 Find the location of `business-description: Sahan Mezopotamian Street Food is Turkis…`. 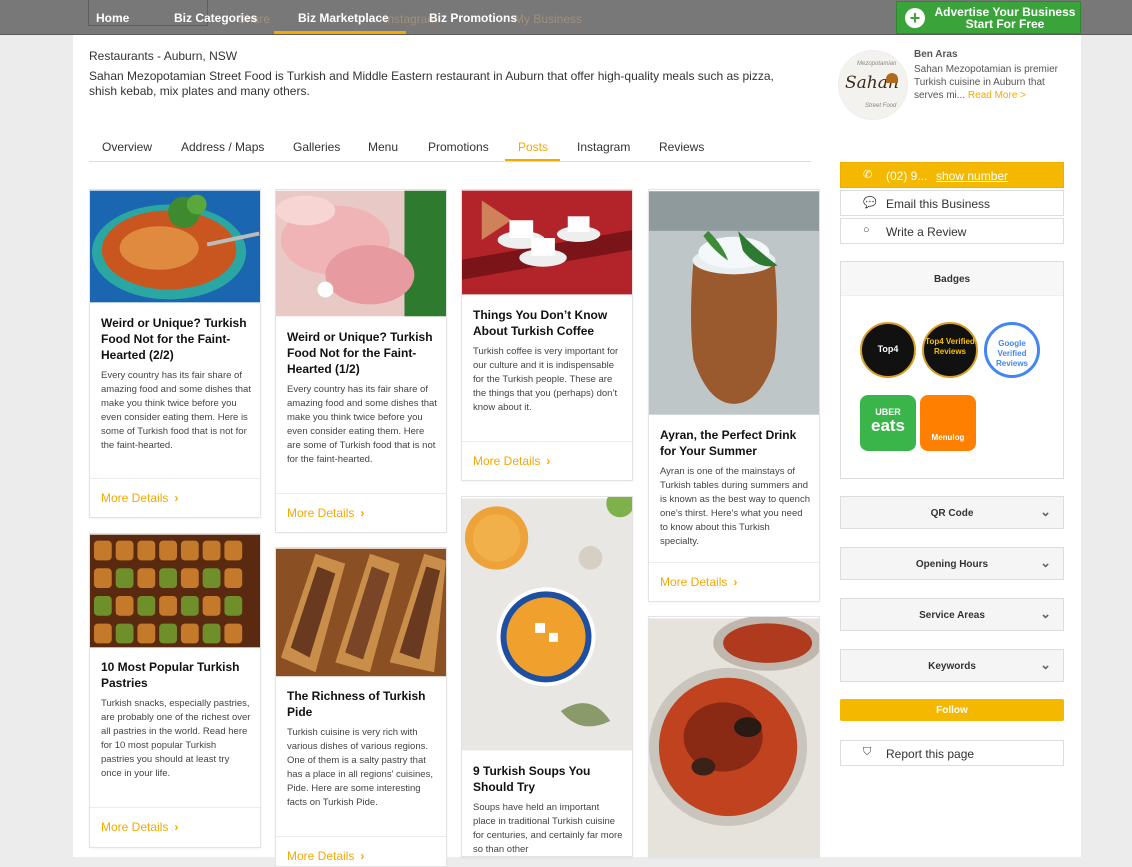

business-description: Sahan Mezopotamian Street Food is Turkis… is located at coordinates (431, 83).